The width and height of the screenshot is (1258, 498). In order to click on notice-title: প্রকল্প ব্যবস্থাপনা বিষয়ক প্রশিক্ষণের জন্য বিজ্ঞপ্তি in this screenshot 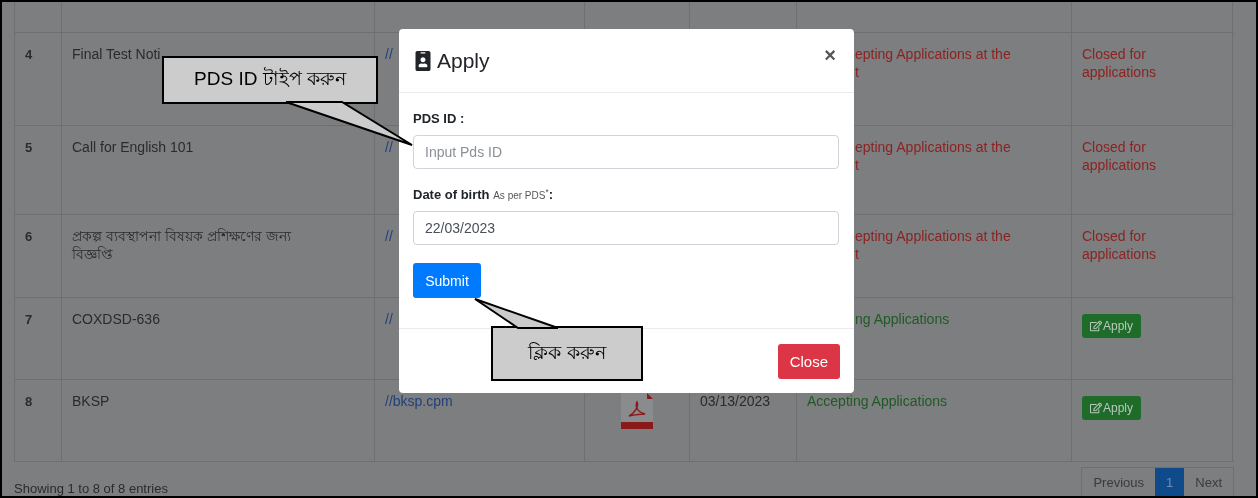, I will do `click(182, 245)`.